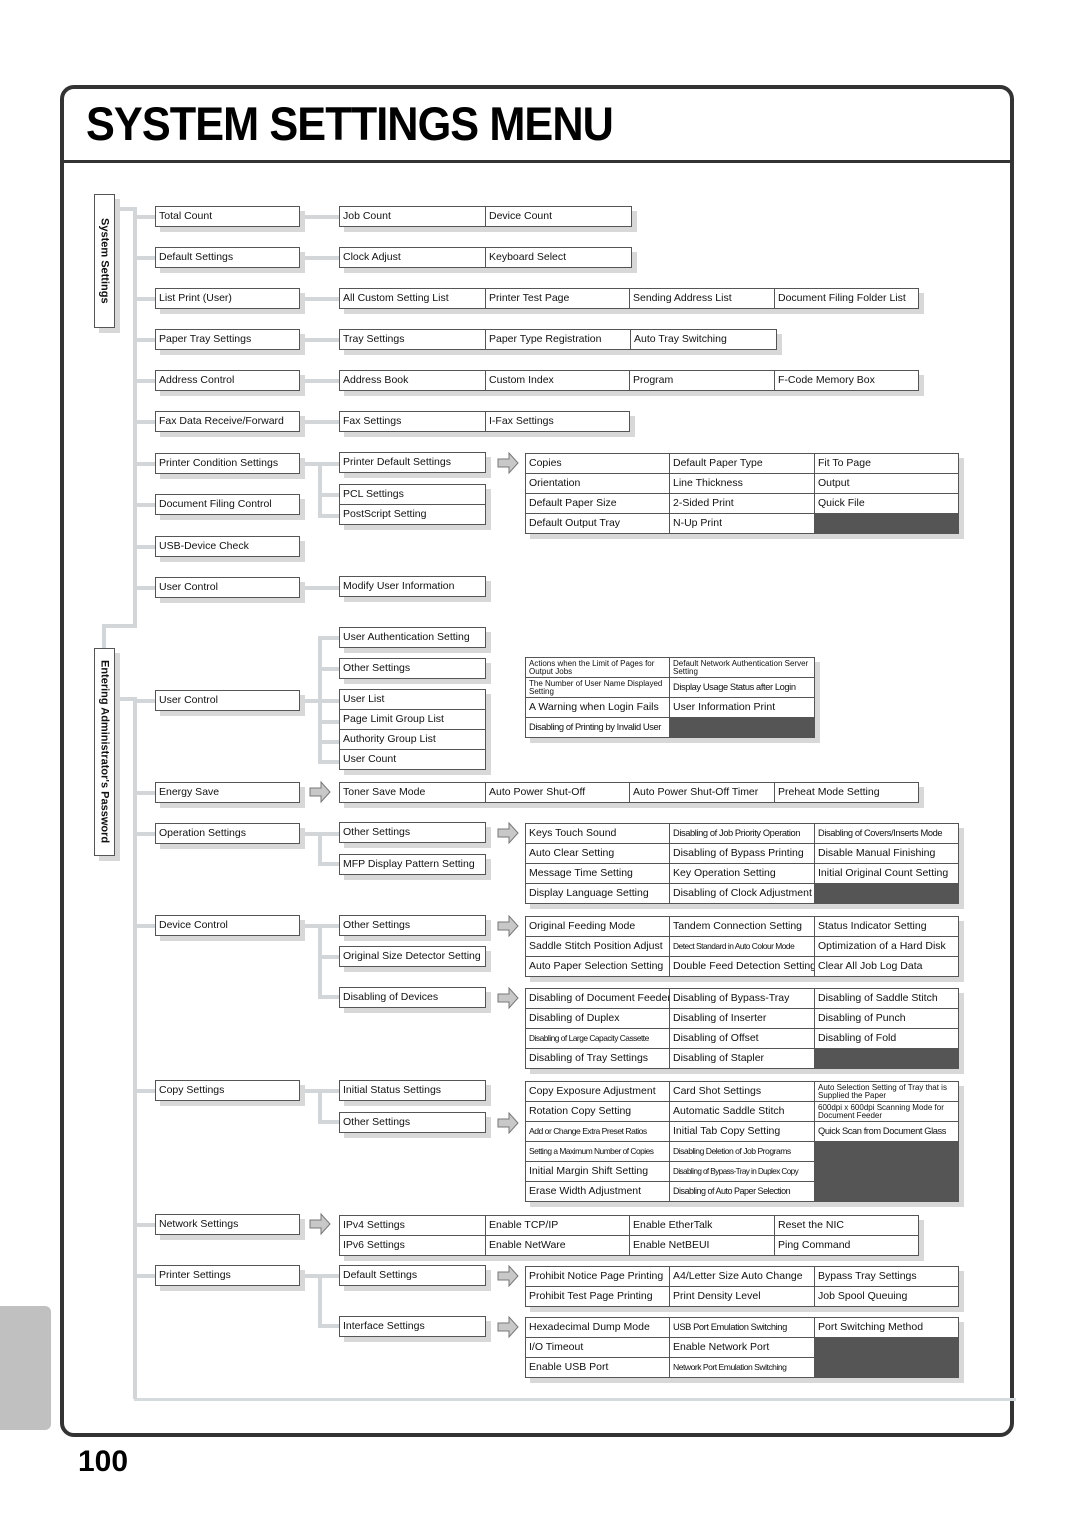  What do you see at coordinates (412, 421) in the screenshot?
I see `option-fax-settings: Fax Settings` at bounding box center [412, 421].